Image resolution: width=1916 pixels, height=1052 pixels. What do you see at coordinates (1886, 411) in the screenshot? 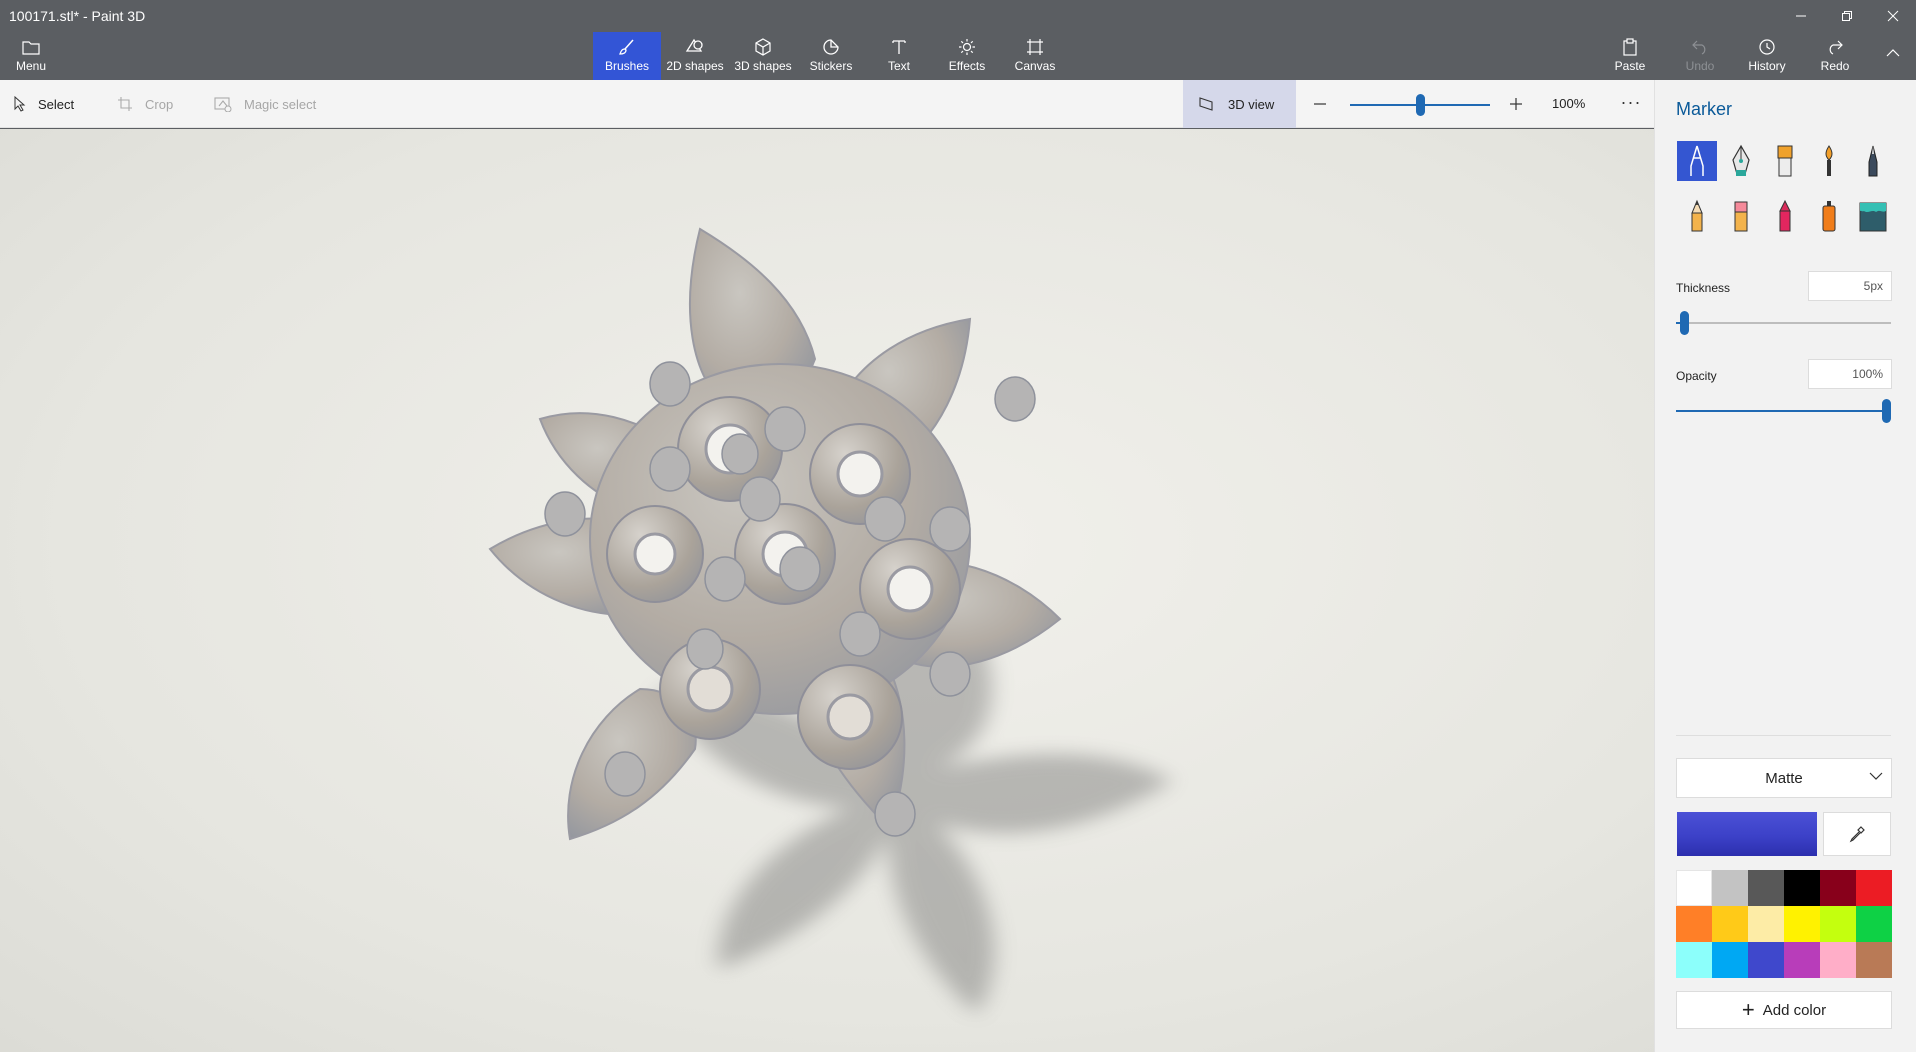
I see `opacity-slider-thumb` at bounding box center [1886, 411].